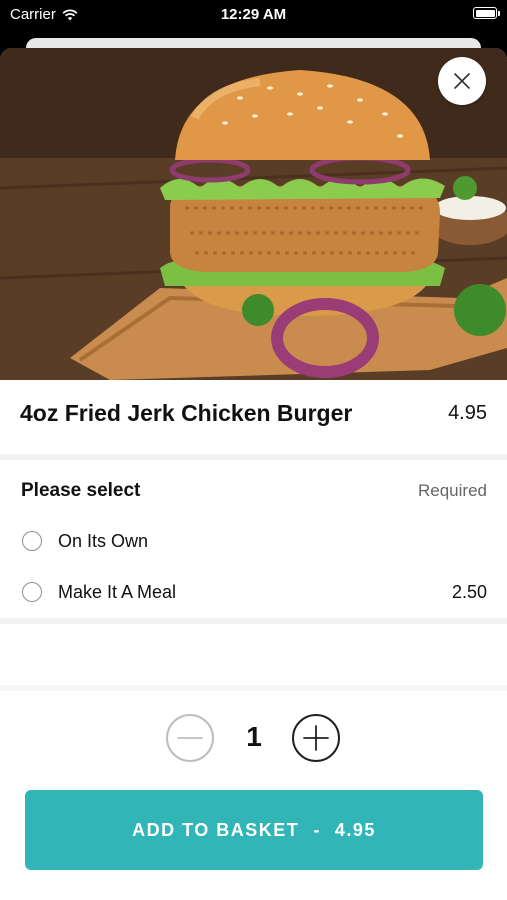 The height and width of the screenshot is (900, 507). I want to click on option-label: Make It A Meal, so click(117, 592).